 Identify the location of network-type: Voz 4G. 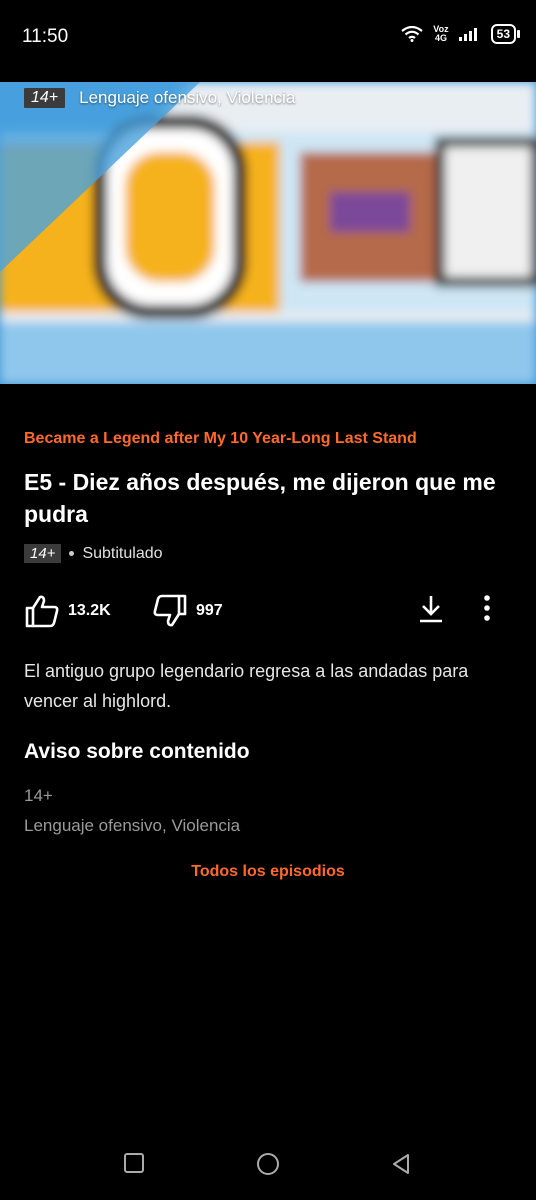
(440, 34).